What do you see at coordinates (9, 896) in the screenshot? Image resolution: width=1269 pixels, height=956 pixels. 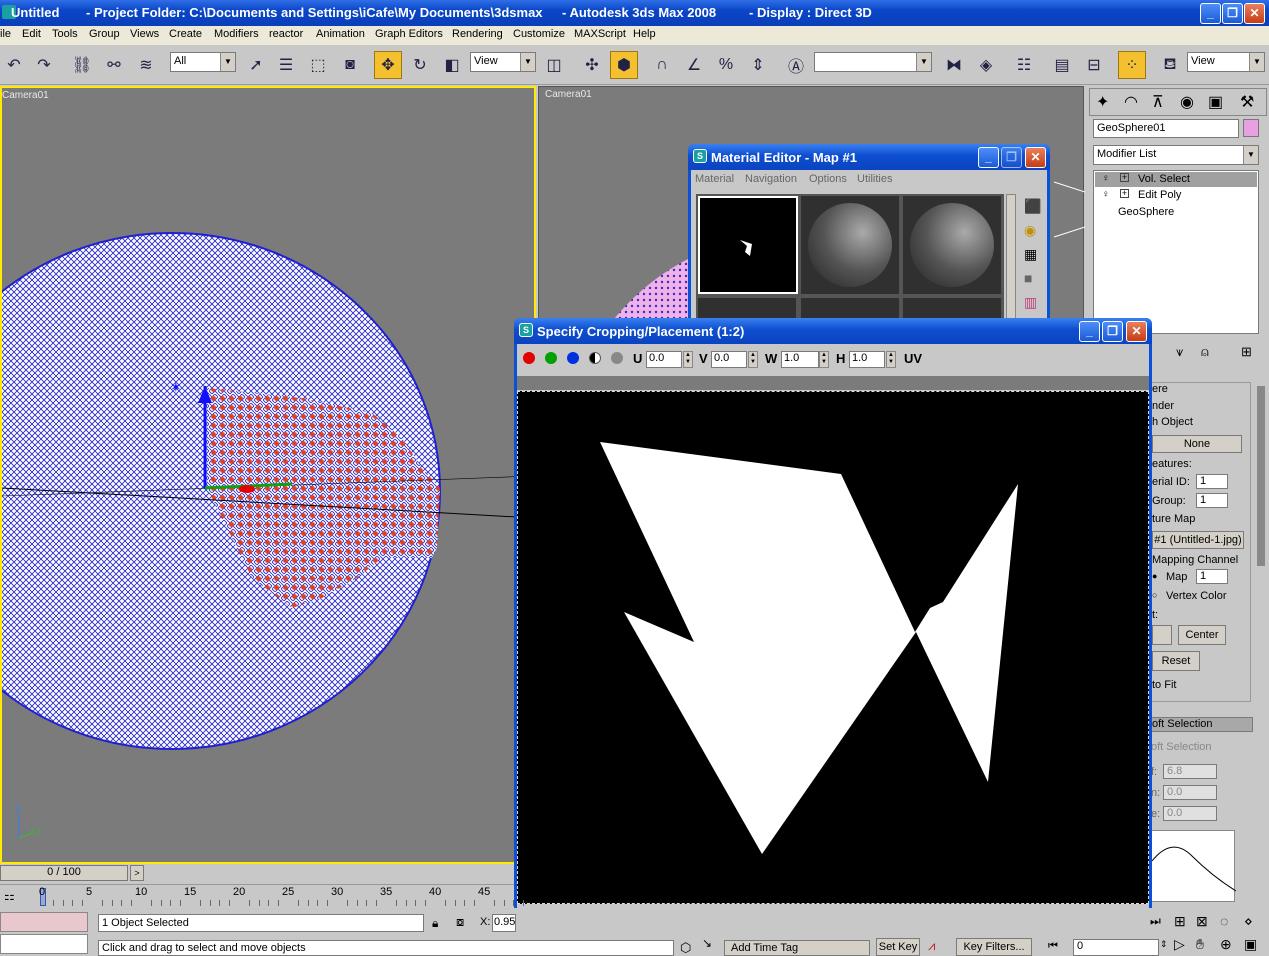 I see `mini-curve-editor-icon: ⚏` at bounding box center [9, 896].